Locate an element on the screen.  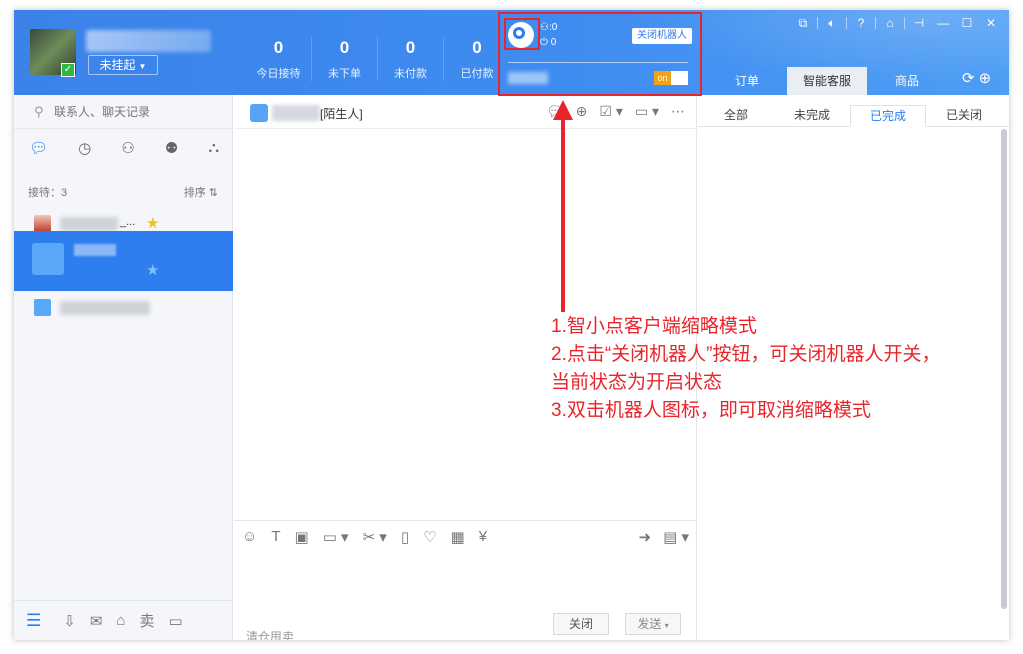
annotation-line: 当前状态为开启状态 is located at coordinates (637, 382).